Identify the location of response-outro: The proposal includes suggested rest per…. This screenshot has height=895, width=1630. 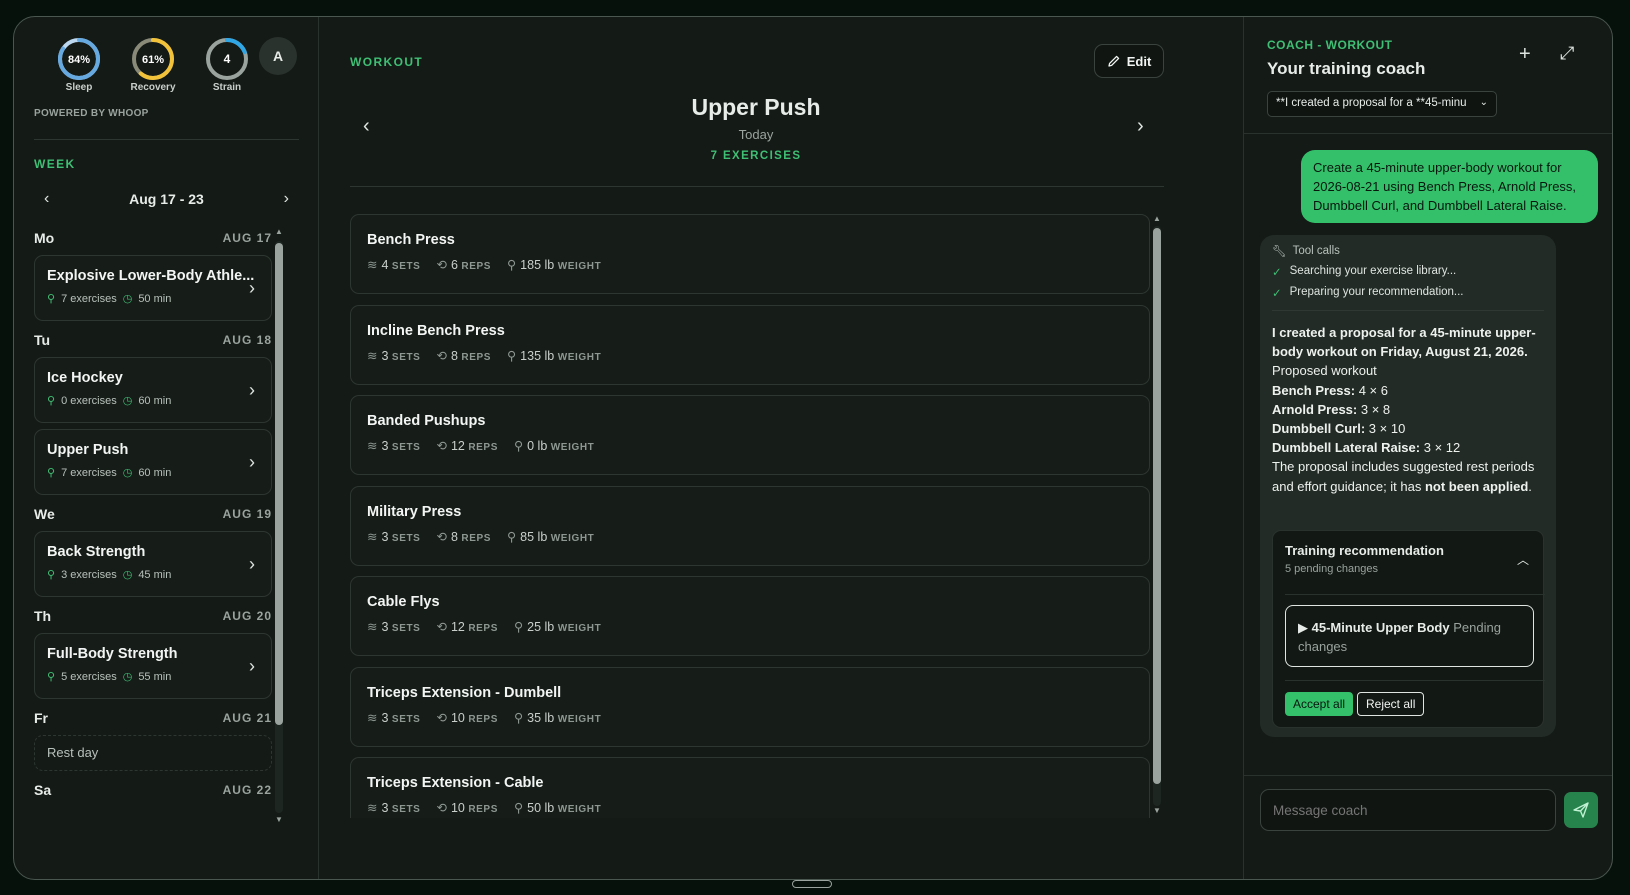
(1408, 476).